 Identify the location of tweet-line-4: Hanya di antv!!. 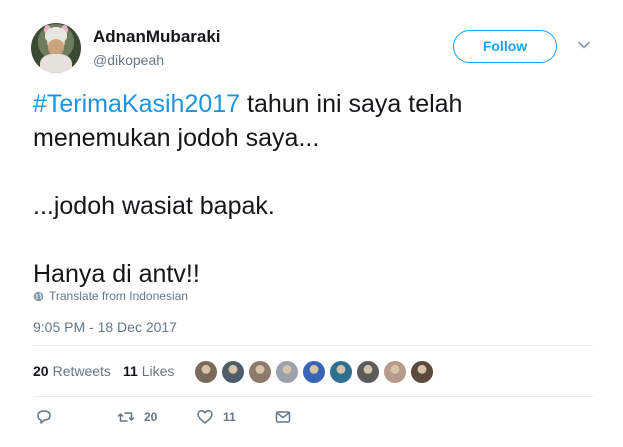
(116, 274).